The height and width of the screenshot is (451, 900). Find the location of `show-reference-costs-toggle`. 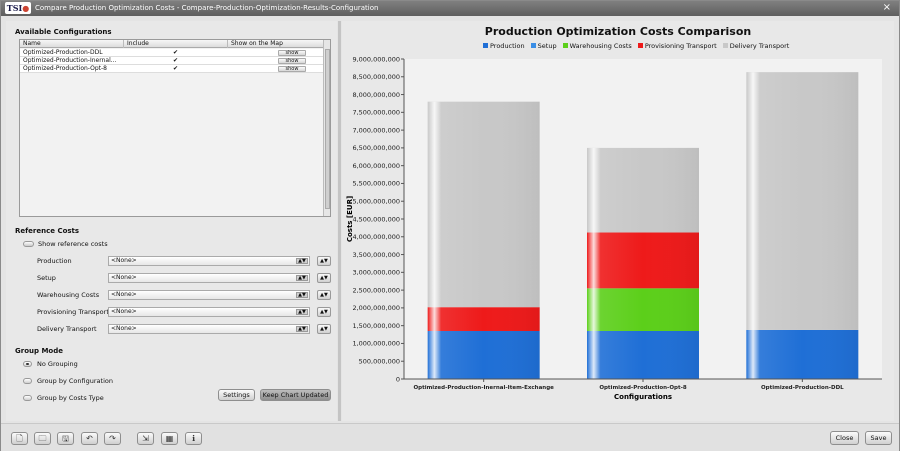

show-reference-costs-toggle is located at coordinates (28, 244).